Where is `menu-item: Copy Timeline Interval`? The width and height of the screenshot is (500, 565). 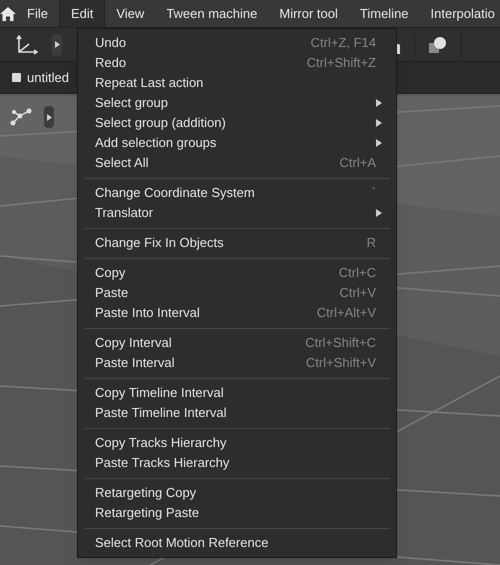 menu-item: Copy Timeline Interval is located at coordinates (237, 393).